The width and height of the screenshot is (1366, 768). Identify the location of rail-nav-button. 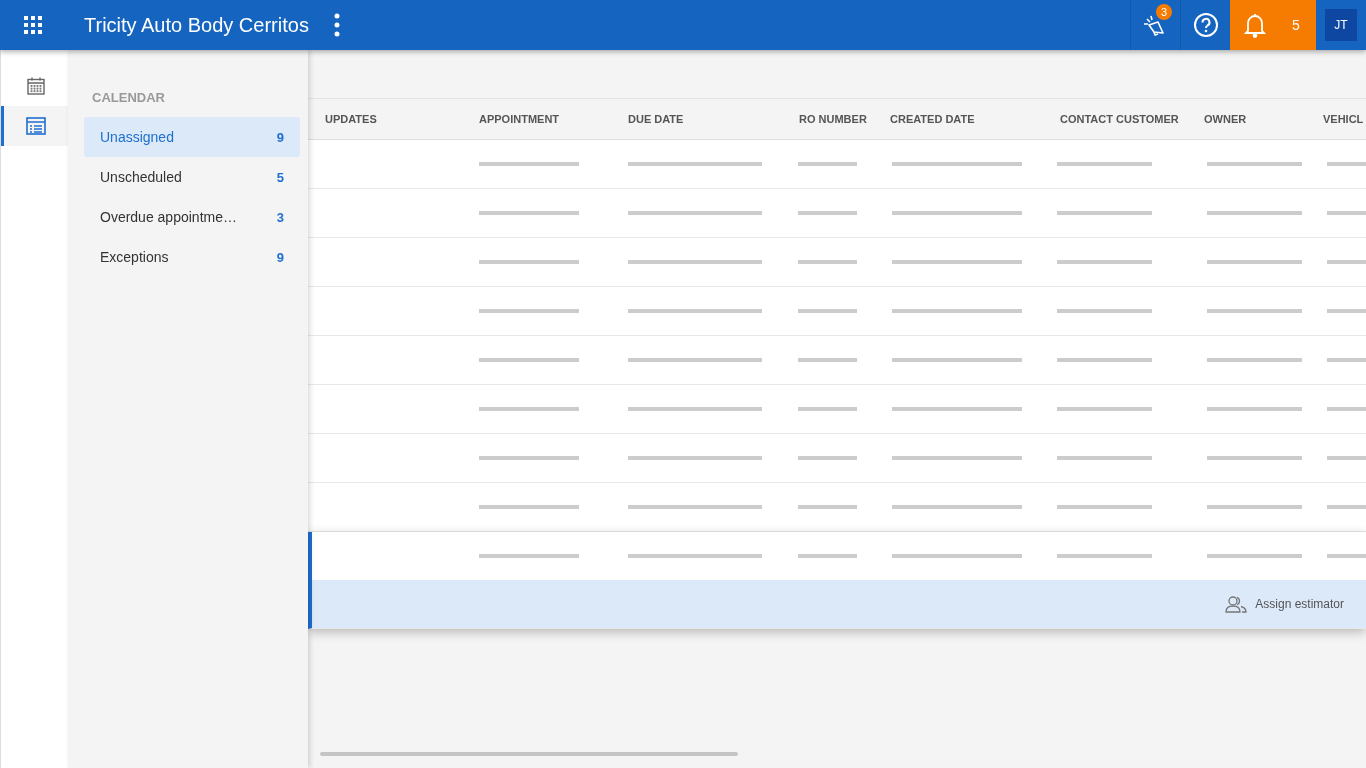
(34, 126).